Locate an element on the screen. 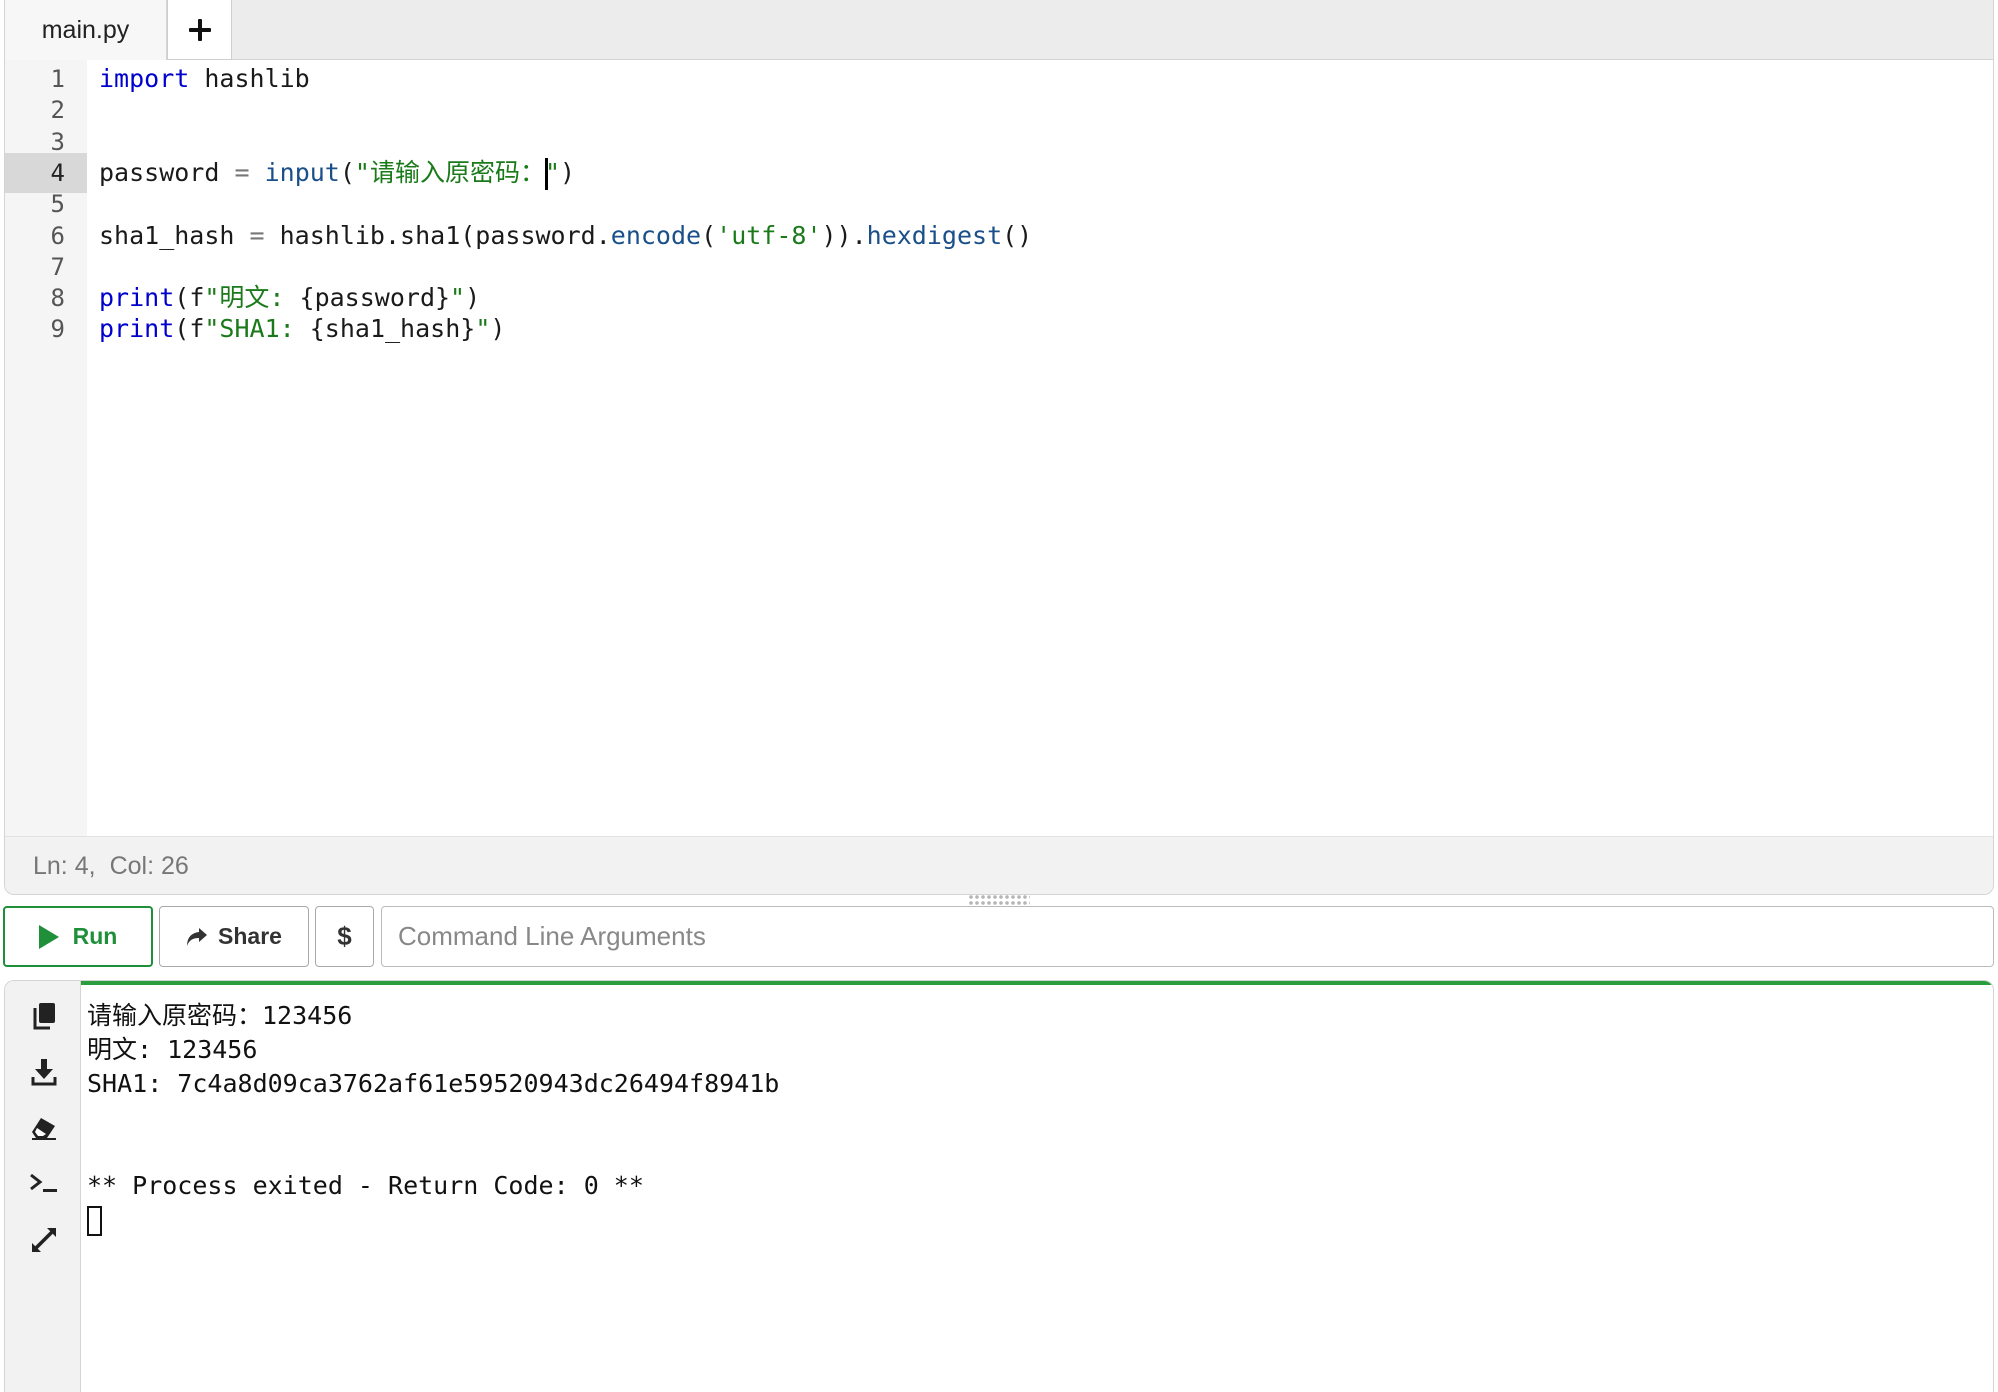 The image size is (1998, 1392). eraser-icon is located at coordinates (44, 1128).